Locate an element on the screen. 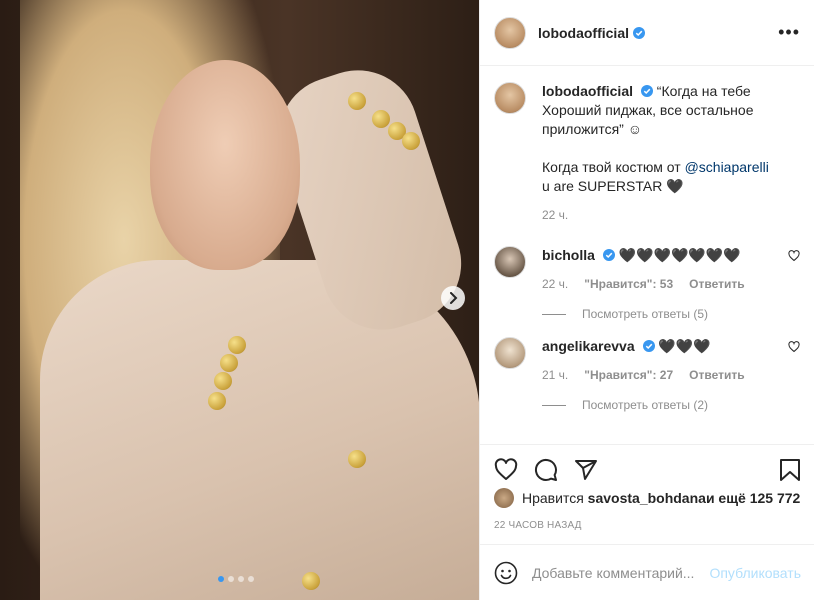  caption-line3: u are SUPERSTAR 🖤 is located at coordinates (613, 186).